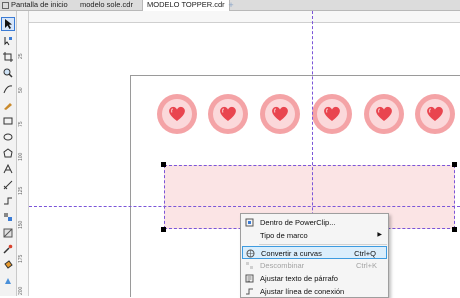 The image size is (460, 298). I want to click on interactive-fill-tool-icon, so click(8, 265).